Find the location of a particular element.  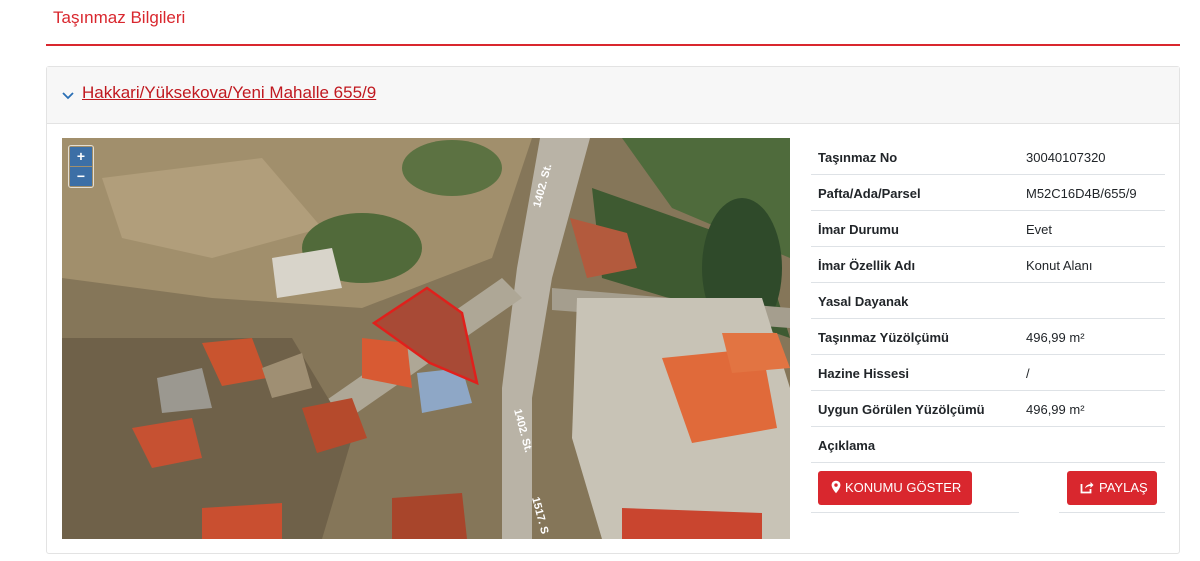

detail-row: Uygun Görülen Yüzölçümü 496,99 m² is located at coordinates (988, 409).